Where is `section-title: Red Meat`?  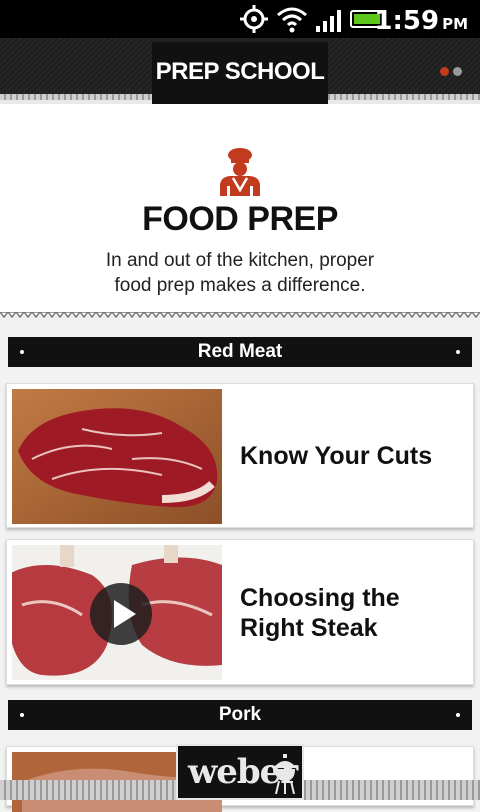 section-title: Red Meat is located at coordinates (240, 351).